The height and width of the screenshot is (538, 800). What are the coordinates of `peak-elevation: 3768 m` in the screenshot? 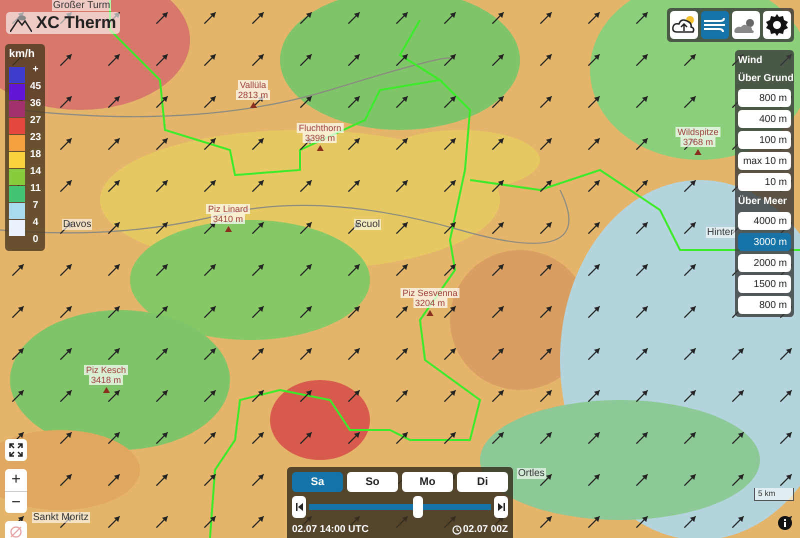 It's located at (697, 142).